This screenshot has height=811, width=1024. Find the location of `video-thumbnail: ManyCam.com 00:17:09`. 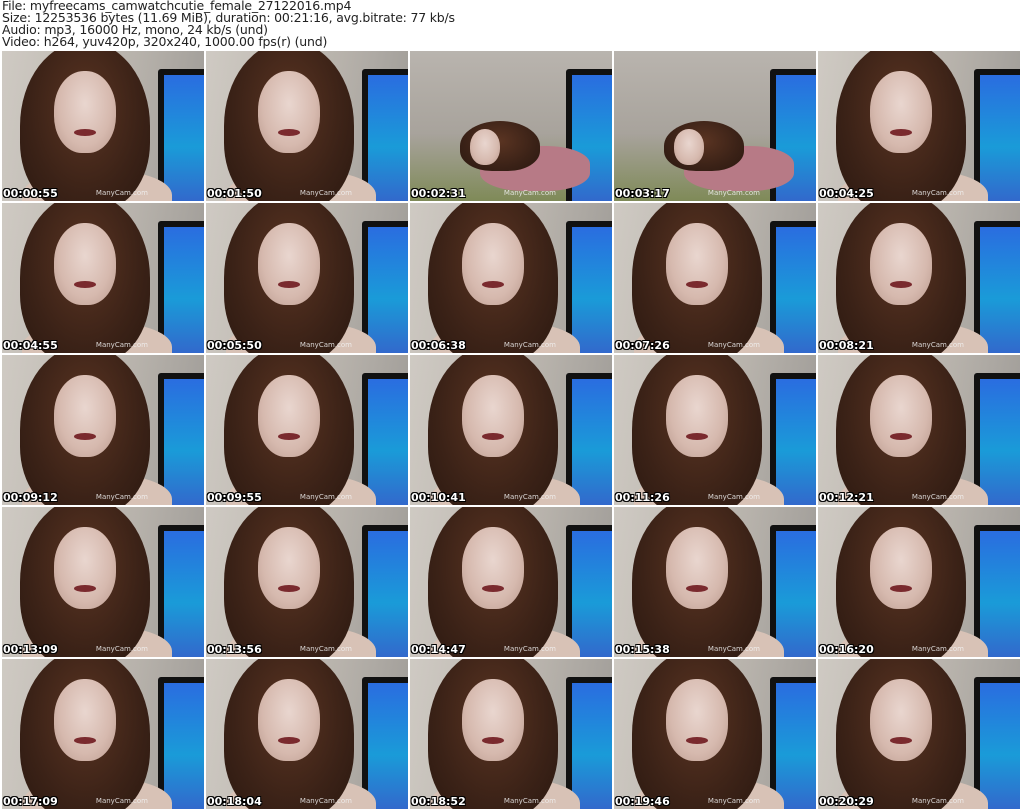

video-thumbnail: ManyCam.com 00:17:09 is located at coordinates (103, 734).